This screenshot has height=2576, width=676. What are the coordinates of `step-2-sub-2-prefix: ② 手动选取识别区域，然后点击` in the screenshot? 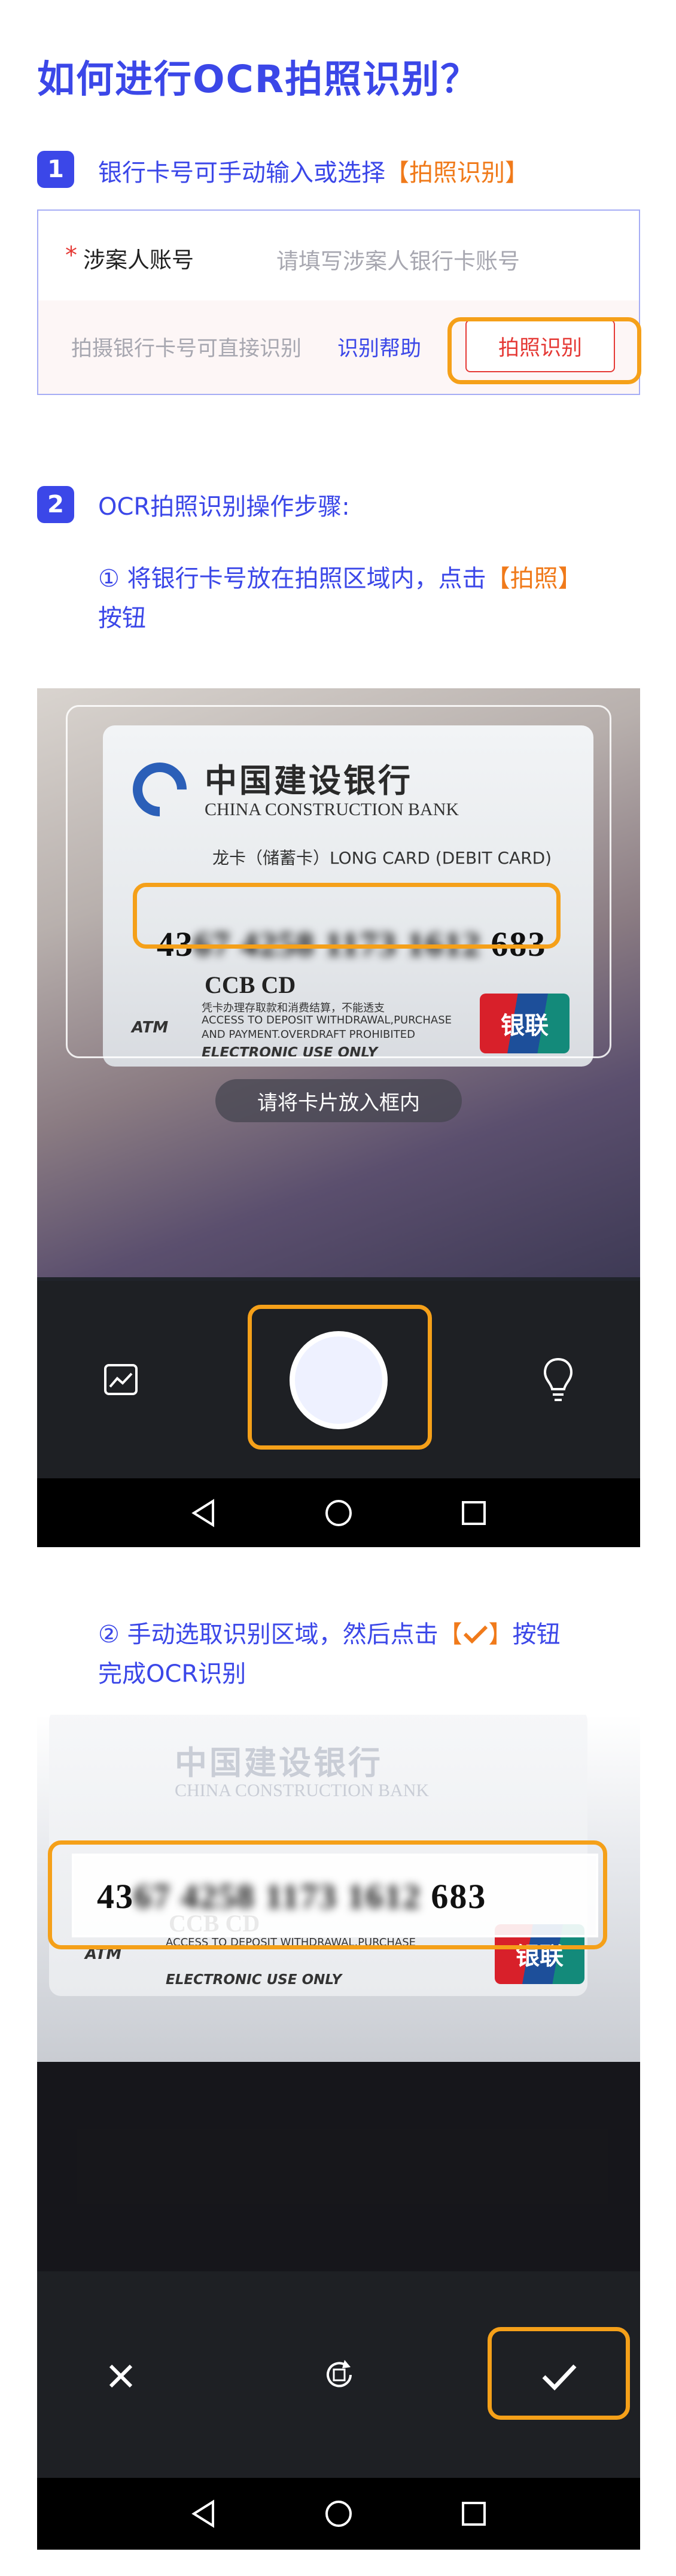 It's located at (268, 1634).